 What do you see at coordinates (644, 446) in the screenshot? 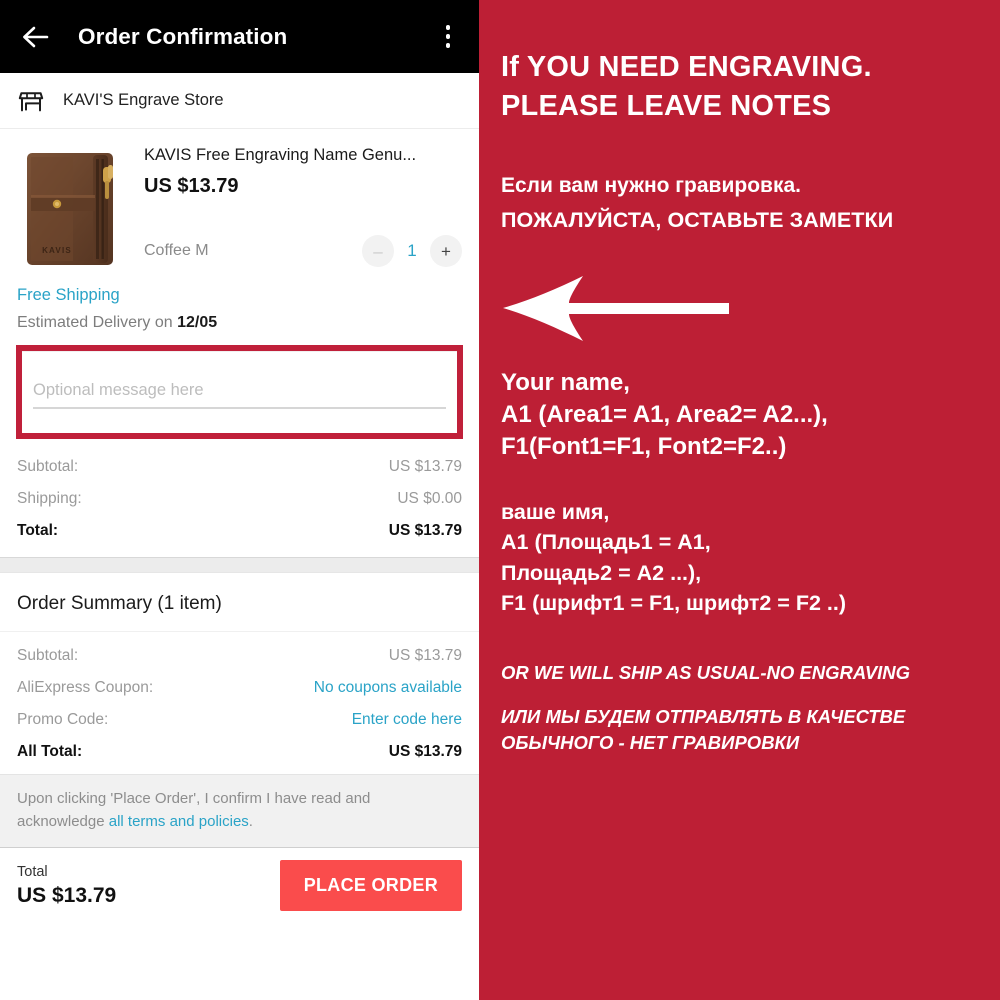
I see `name-format-en-line3: F1(Font1=F1, Font2=F2..)` at bounding box center [644, 446].